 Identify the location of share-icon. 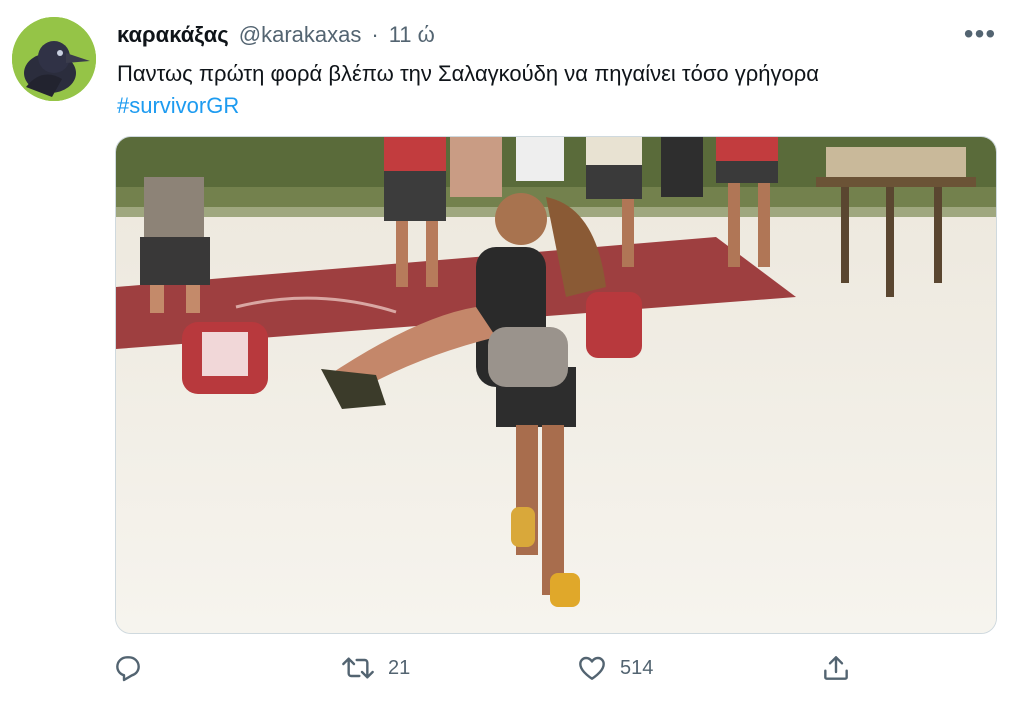
(836, 668).